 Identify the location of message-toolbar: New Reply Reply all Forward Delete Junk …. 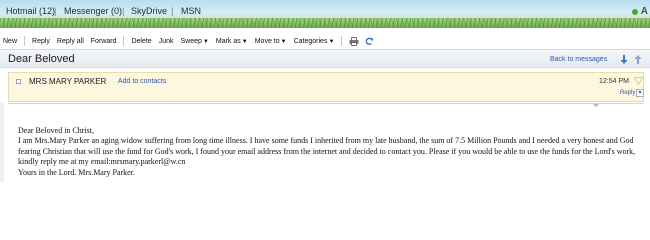
(325, 41).